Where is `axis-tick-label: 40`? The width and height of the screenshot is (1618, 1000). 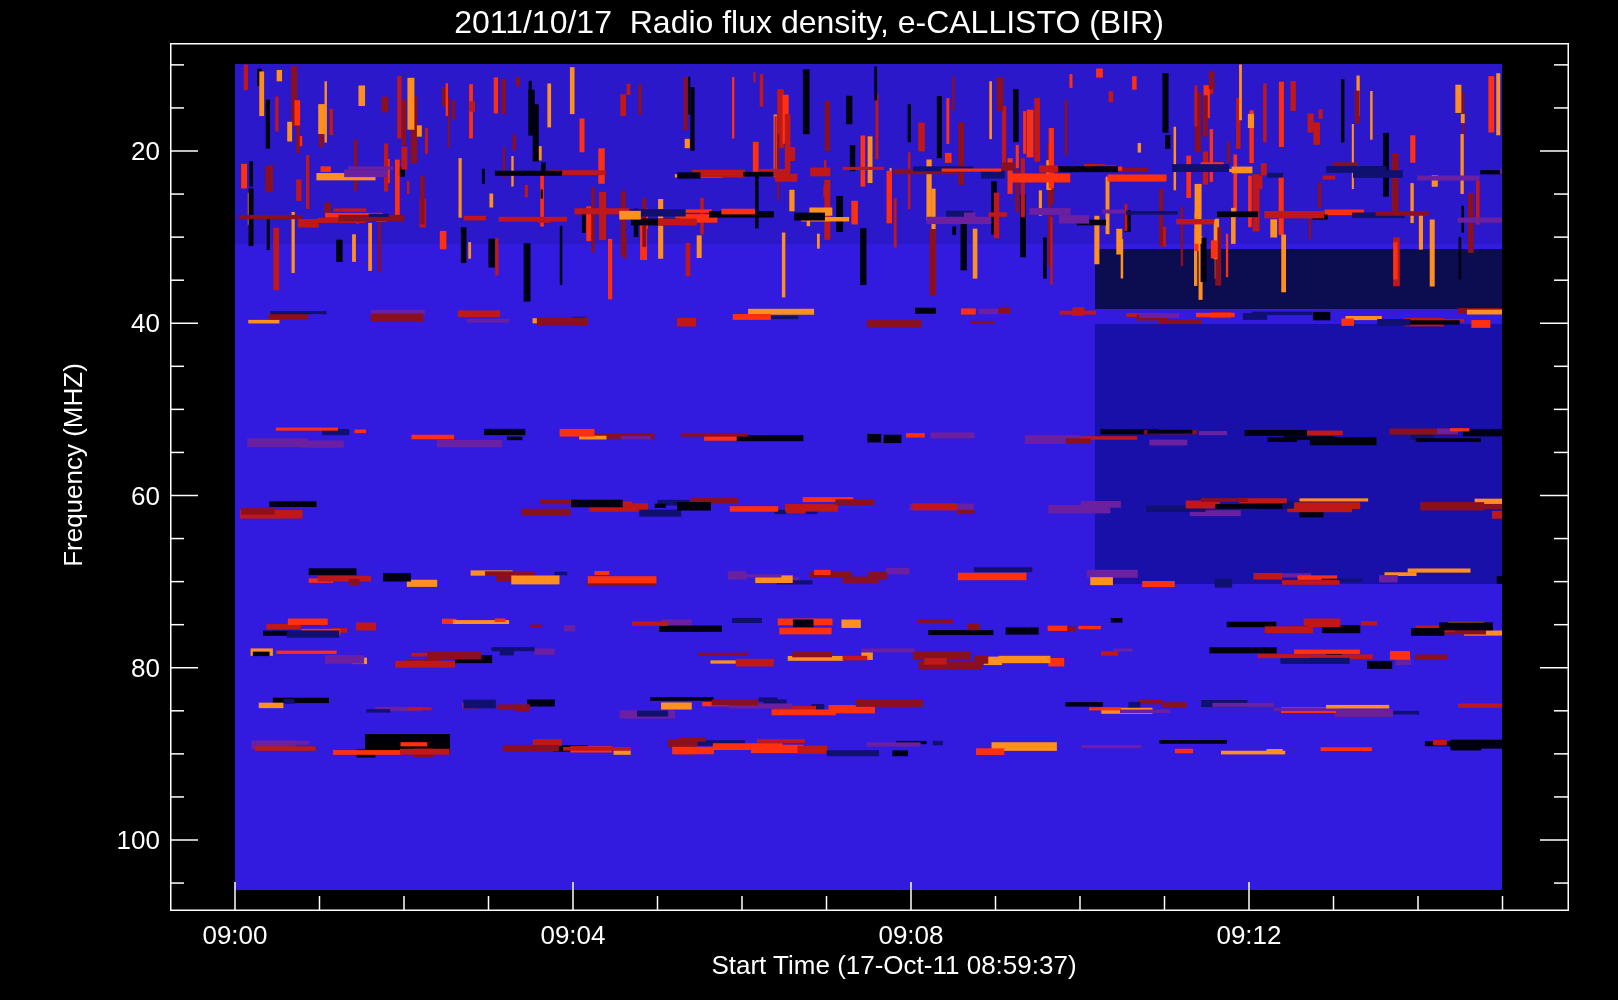 axis-tick-label: 40 is located at coordinates (145, 323).